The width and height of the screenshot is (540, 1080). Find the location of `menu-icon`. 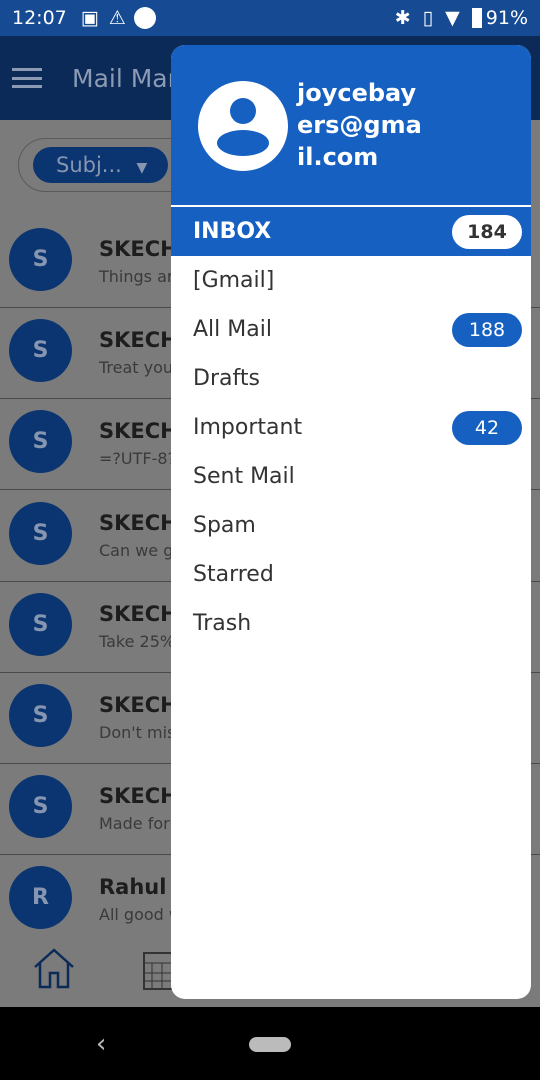

menu-icon is located at coordinates (27, 78).